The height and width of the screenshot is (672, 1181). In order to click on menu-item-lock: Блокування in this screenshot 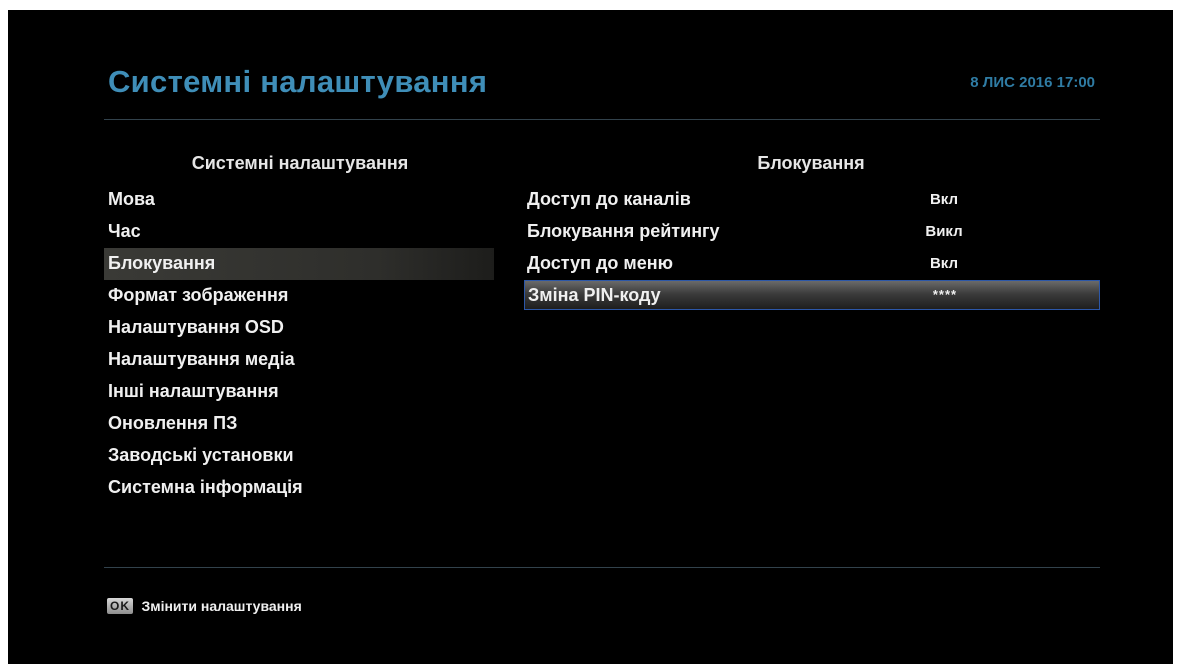, I will do `click(299, 264)`.